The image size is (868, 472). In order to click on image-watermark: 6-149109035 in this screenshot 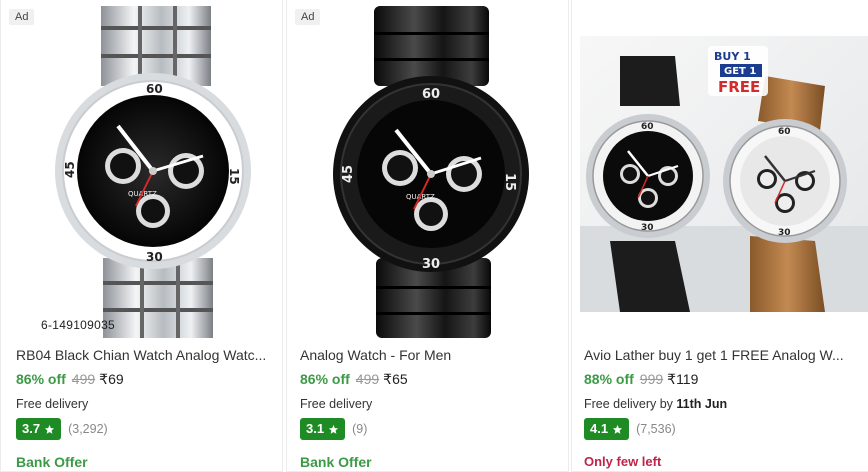, I will do `click(78, 325)`.